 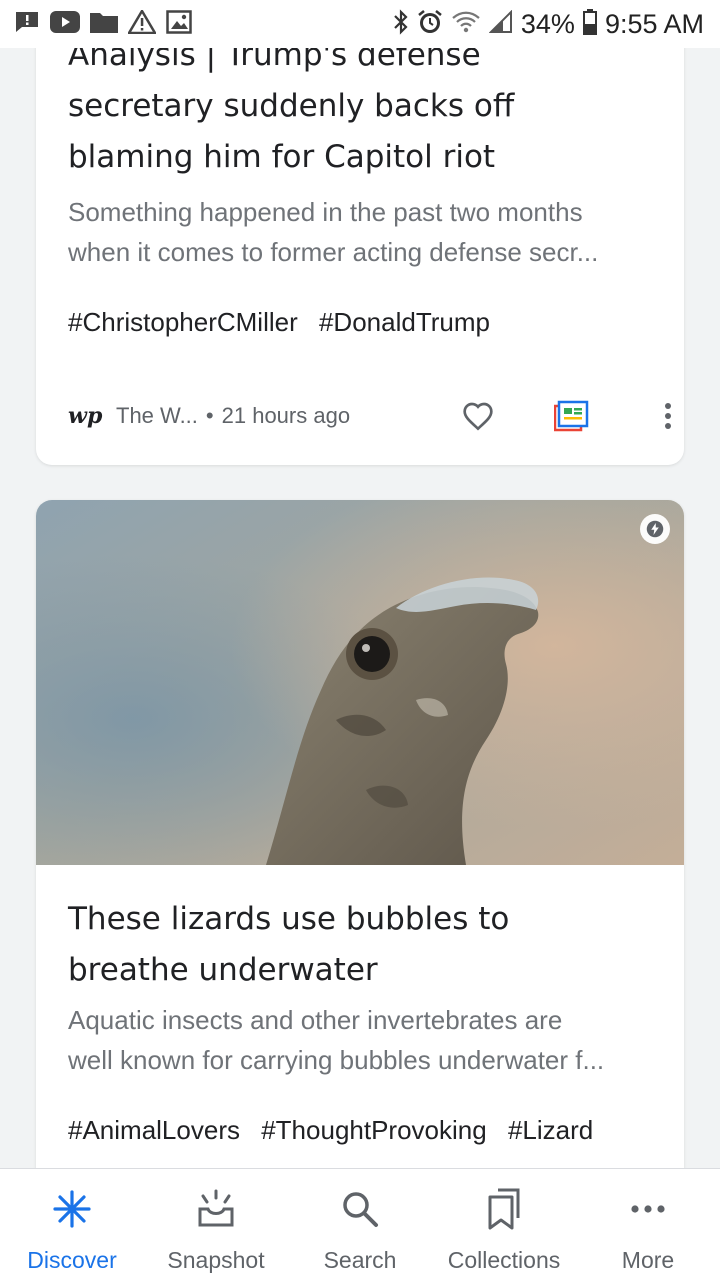 I want to click on alarm-icon, so click(x=430, y=24).